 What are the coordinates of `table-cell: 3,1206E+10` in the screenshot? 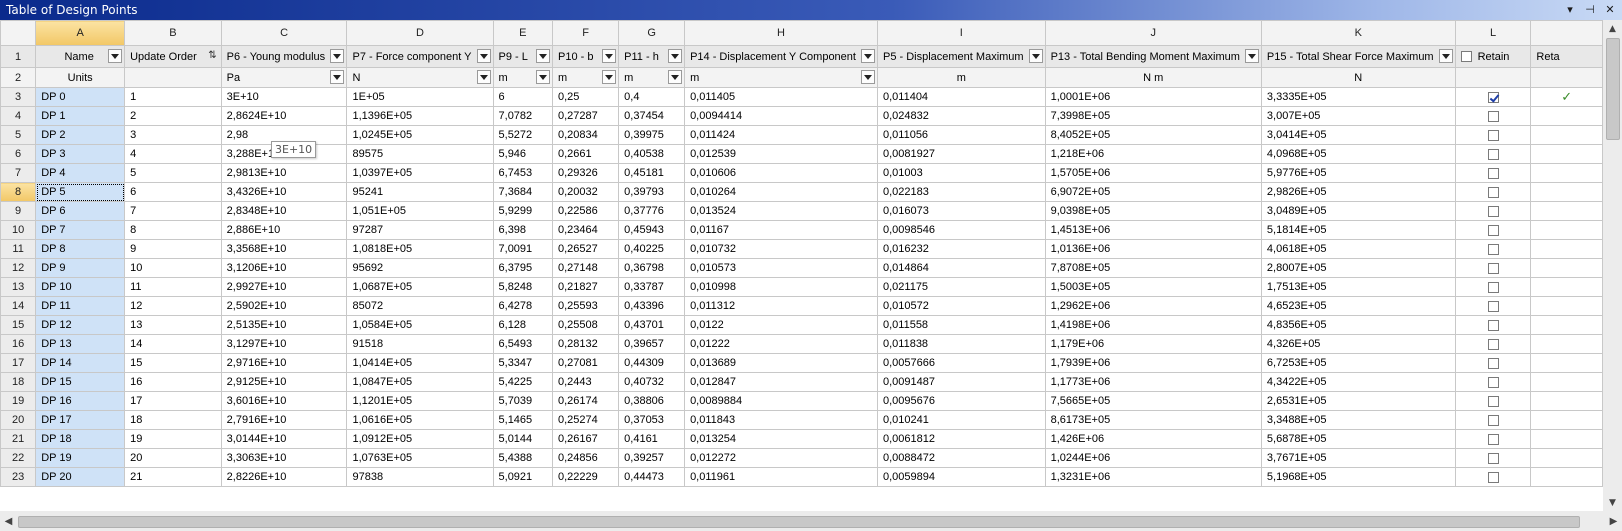 It's located at (284, 268).